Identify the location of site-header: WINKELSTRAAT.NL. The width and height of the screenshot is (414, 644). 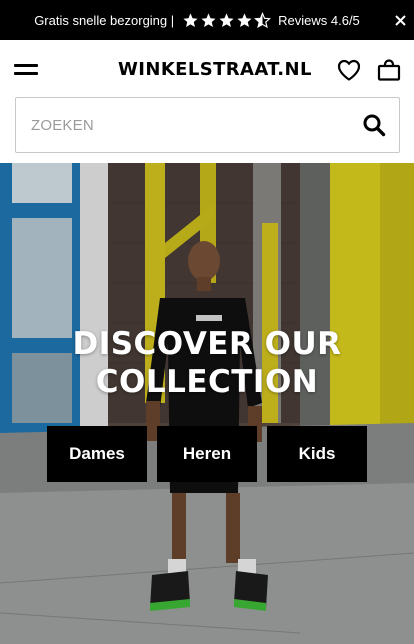
(207, 69).